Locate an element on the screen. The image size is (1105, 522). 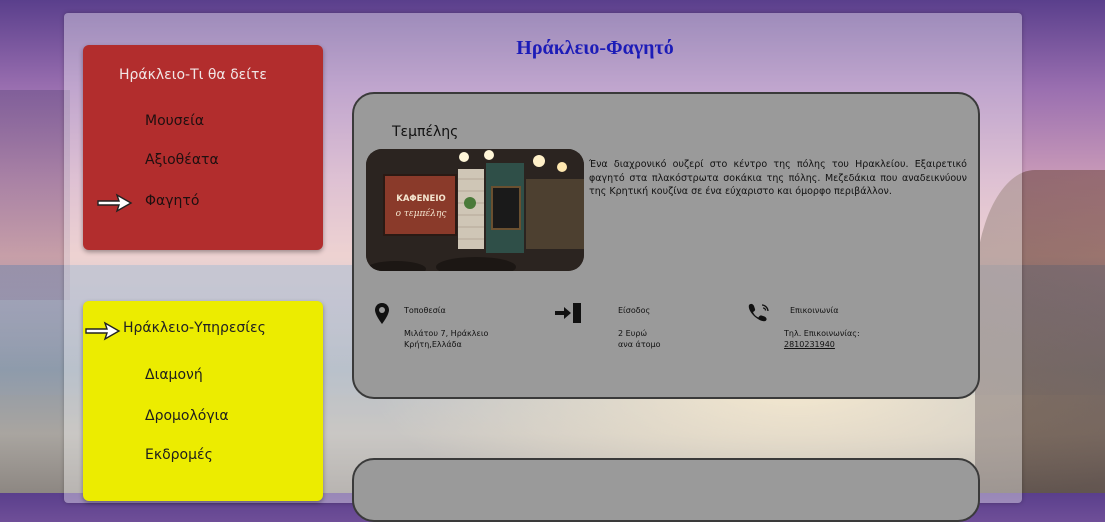
contact-value: Τηλ. Επικοινωνίας: 2810231940 is located at coordinates (822, 339).